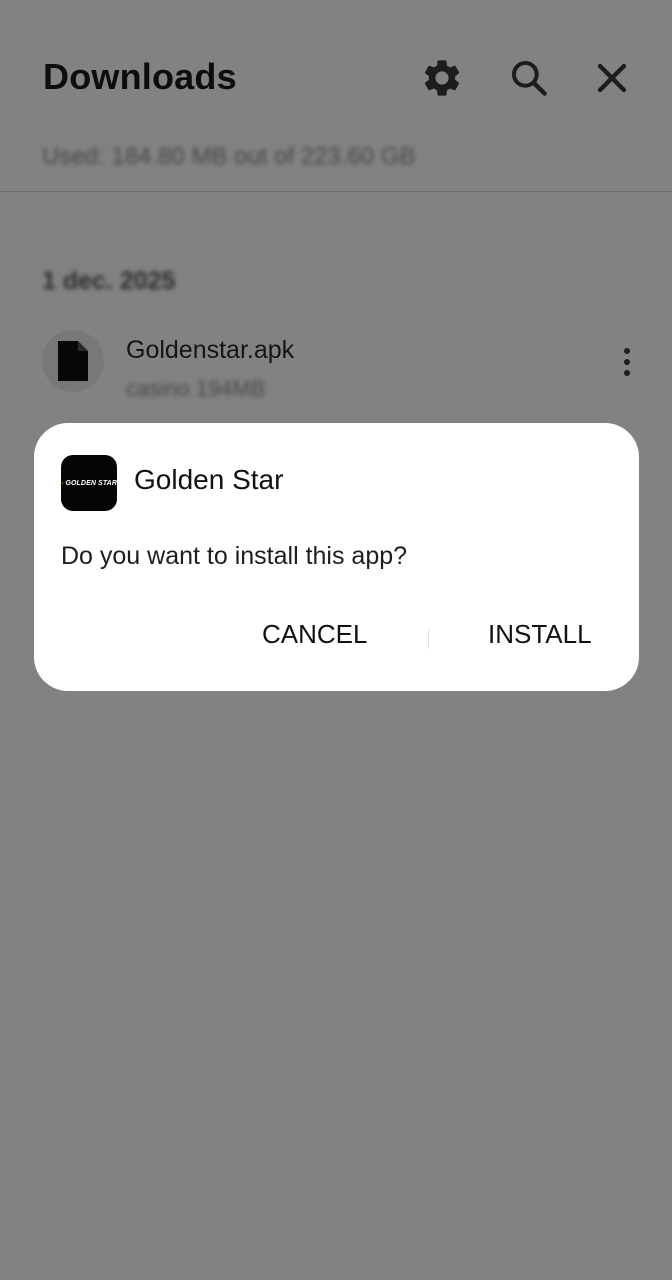 This screenshot has height=1280, width=672. What do you see at coordinates (234, 556) in the screenshot?
I see `install-prompt: Do you want to install this app?` at bounding box center [234, 556].